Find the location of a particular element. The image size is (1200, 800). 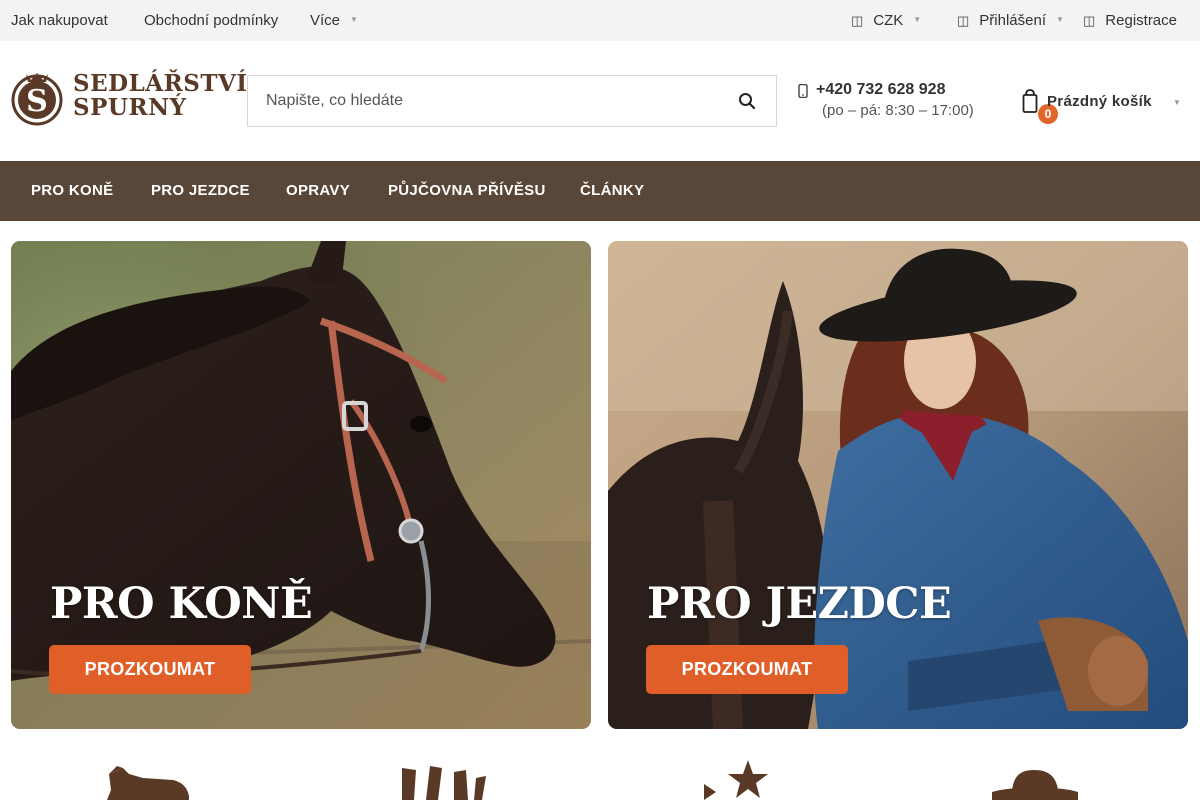

nav-item-pro-jezdce: PRO JEZDCE is located at coordinates (200, 191).